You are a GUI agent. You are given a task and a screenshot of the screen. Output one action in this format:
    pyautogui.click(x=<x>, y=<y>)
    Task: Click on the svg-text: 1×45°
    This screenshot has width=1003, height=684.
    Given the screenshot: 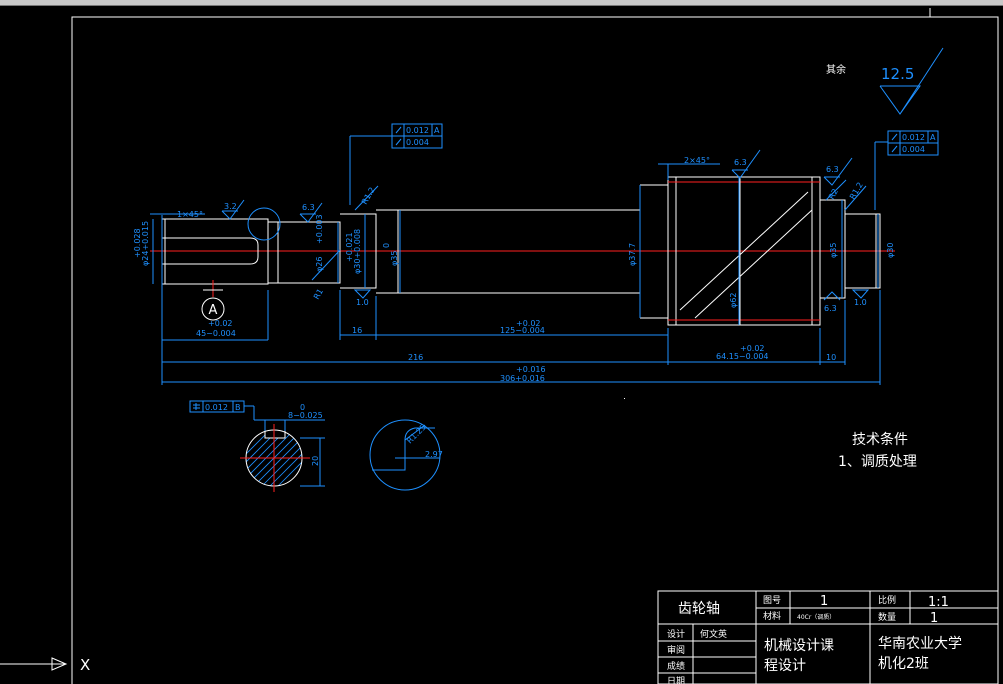 What is the action you would take?
    pyautogui.click(x=190, y=214)
    